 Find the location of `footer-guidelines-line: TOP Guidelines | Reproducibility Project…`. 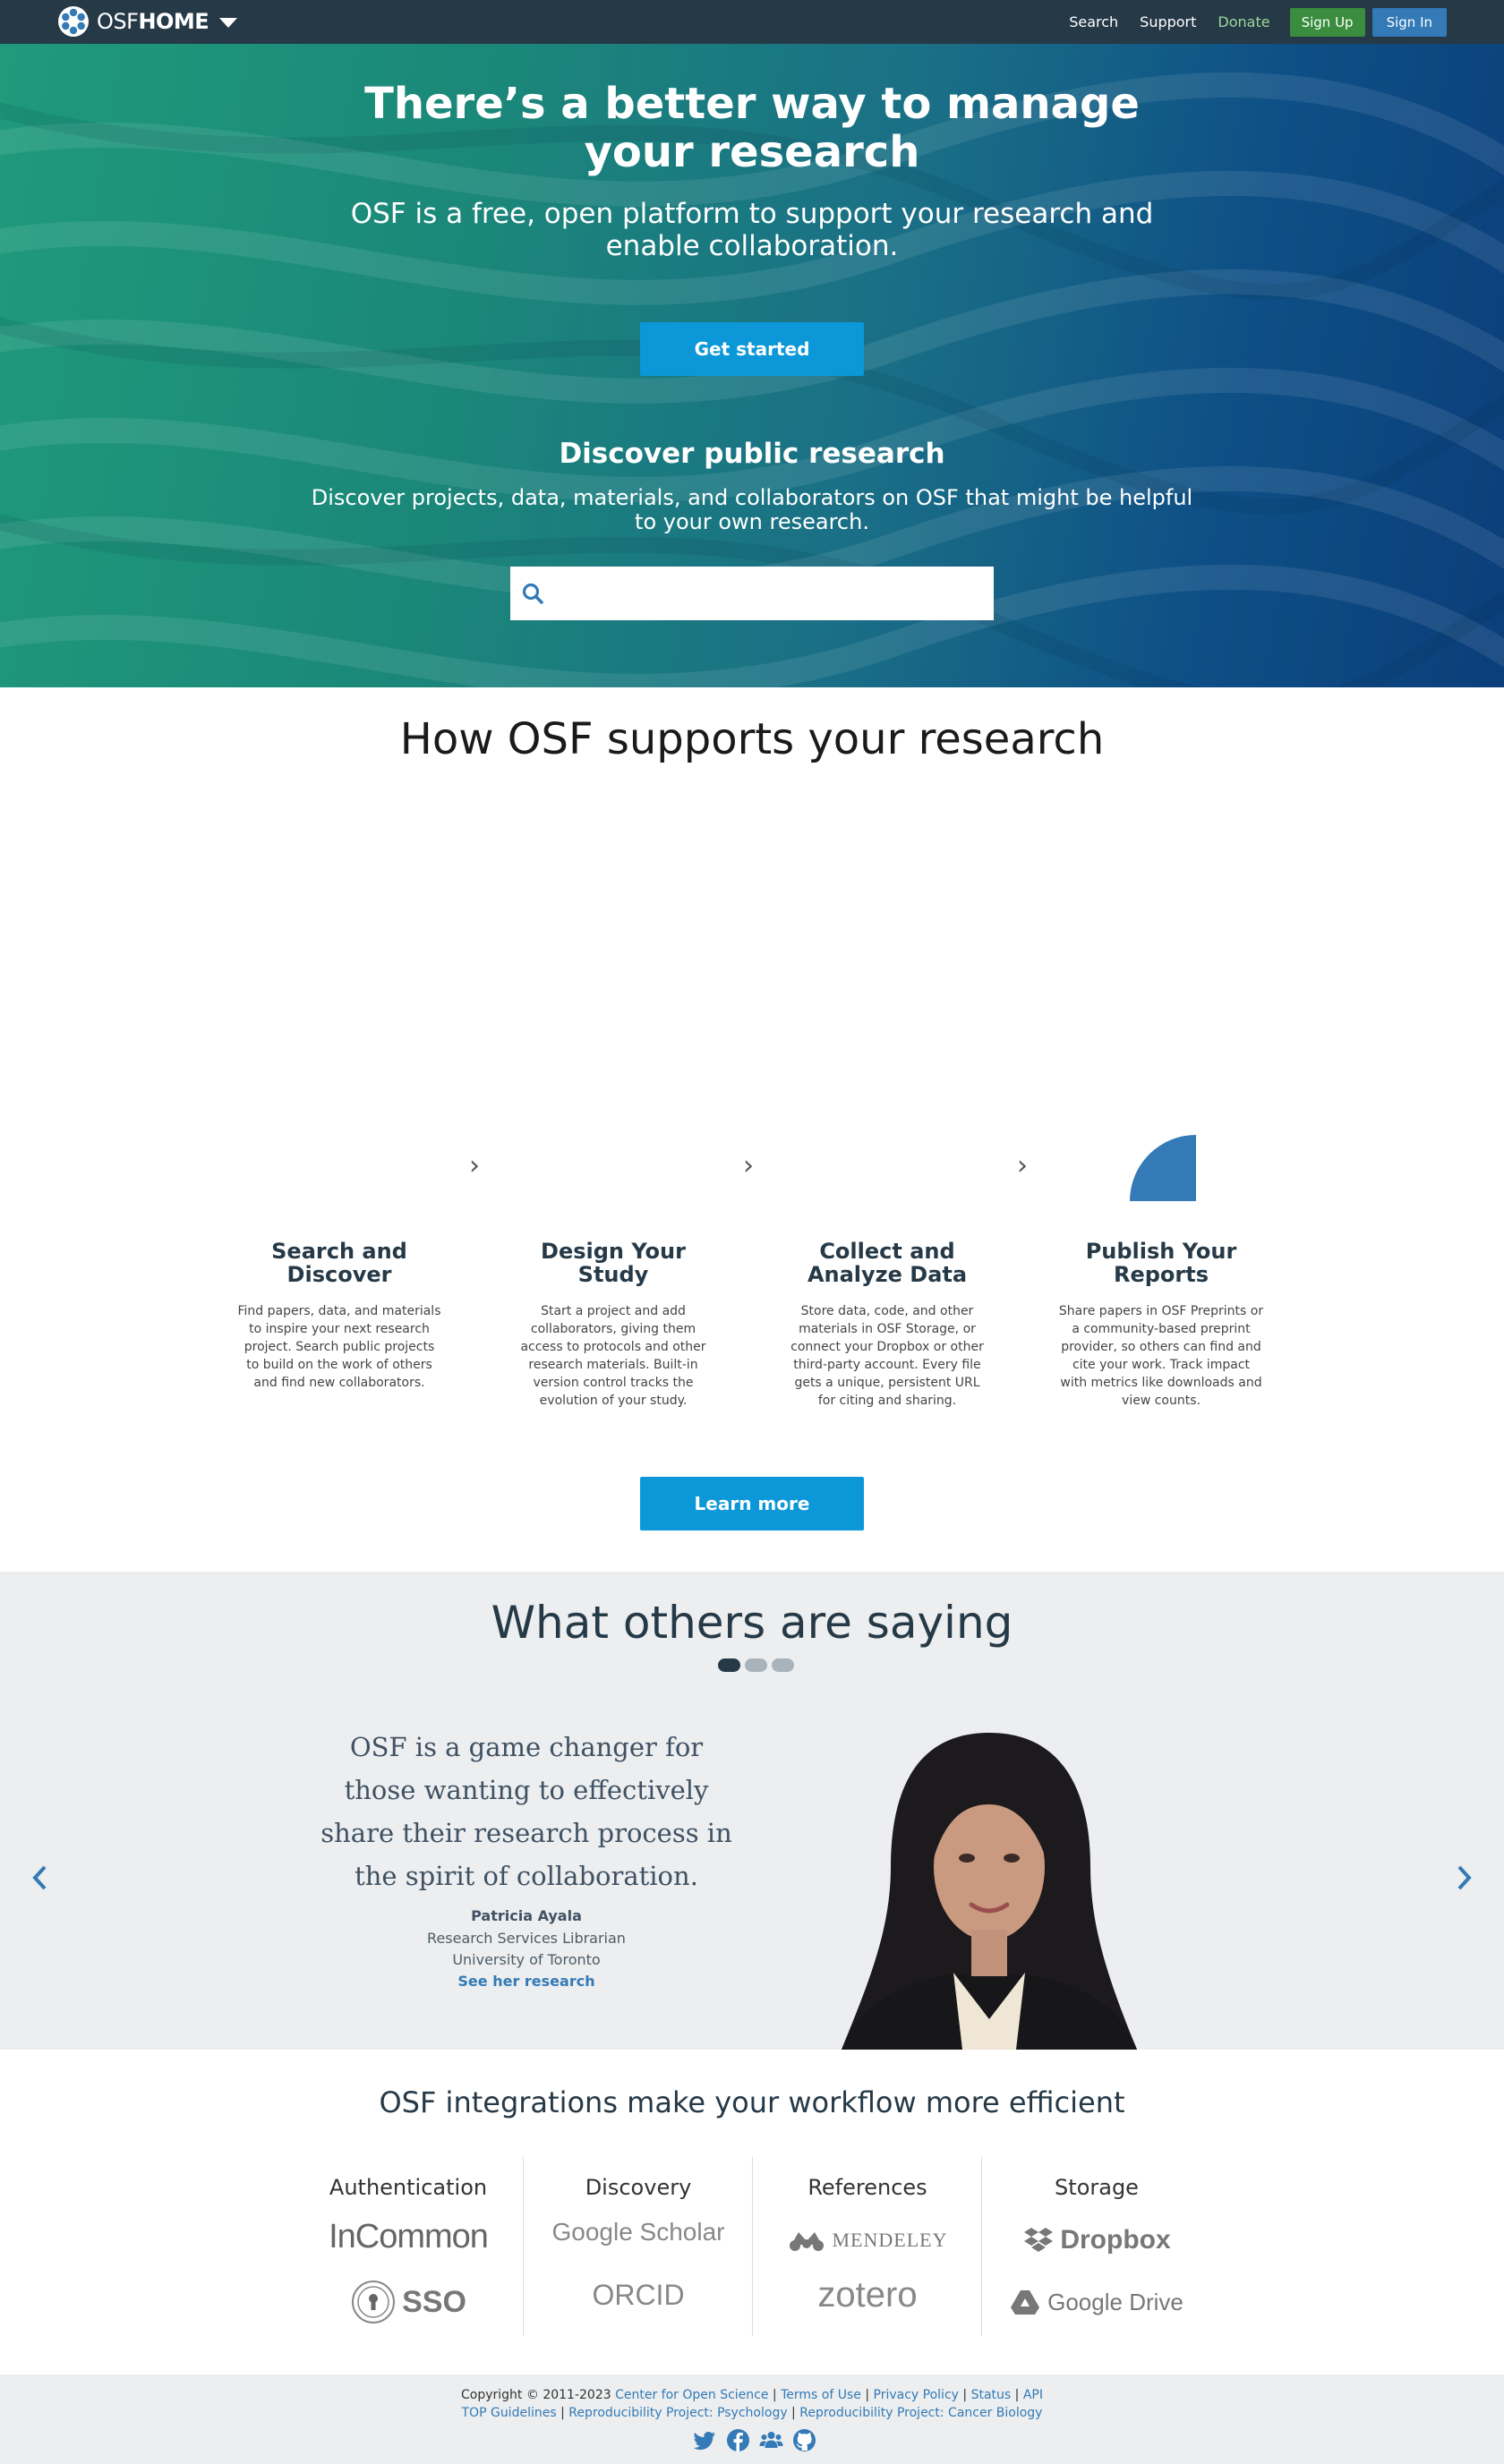

footer-guidelines-line: TOP Guidelines | Reproducibility Project… is located at coordinates (752, 2413).